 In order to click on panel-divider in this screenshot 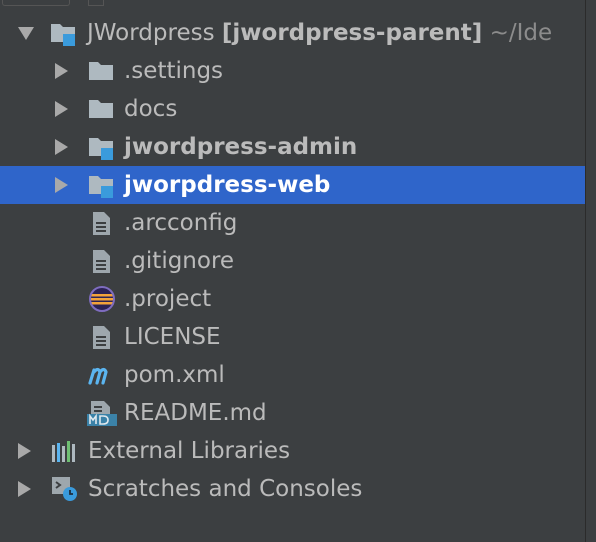, I will do `click(585, 271)`.